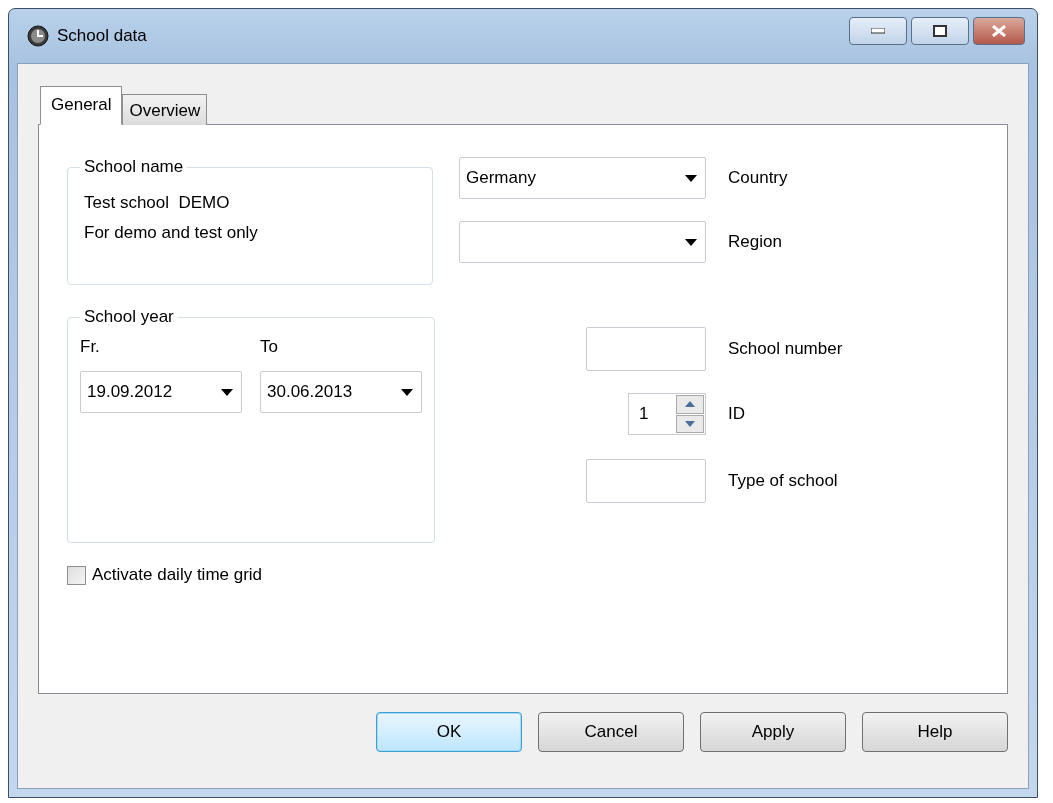  Describe the element at coordinates (449, 732) in the screenshot. I see `dialog-button: OK` at that location.